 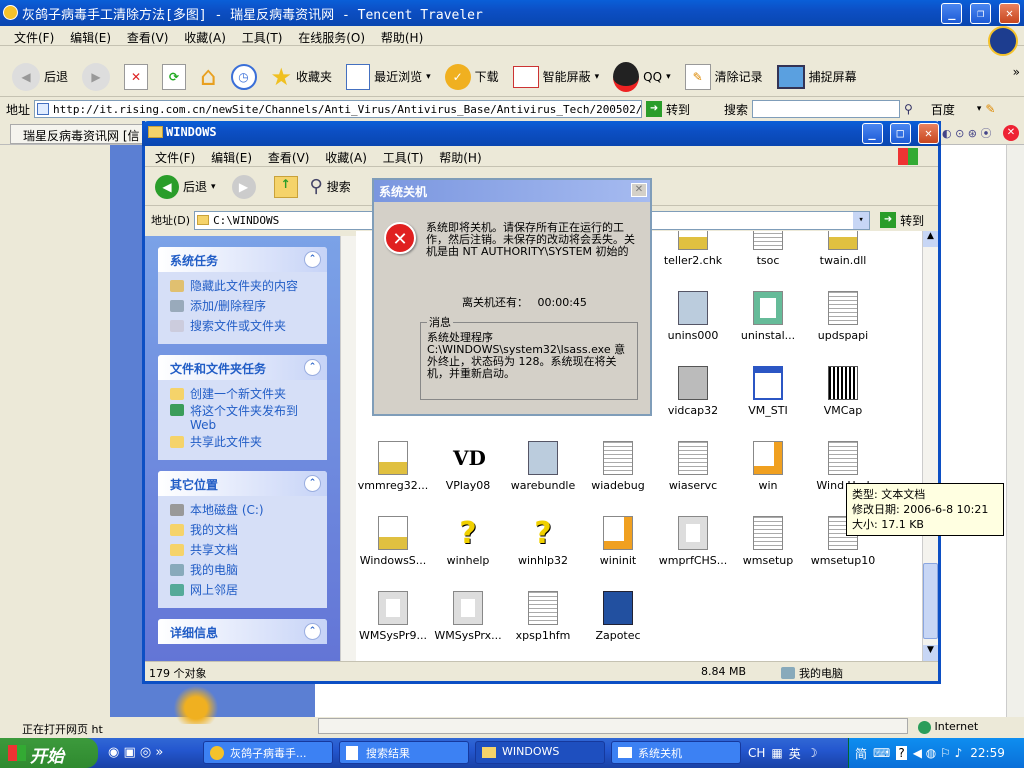 I want to click on file-item: Zapotec, so click(x=618, y=616).